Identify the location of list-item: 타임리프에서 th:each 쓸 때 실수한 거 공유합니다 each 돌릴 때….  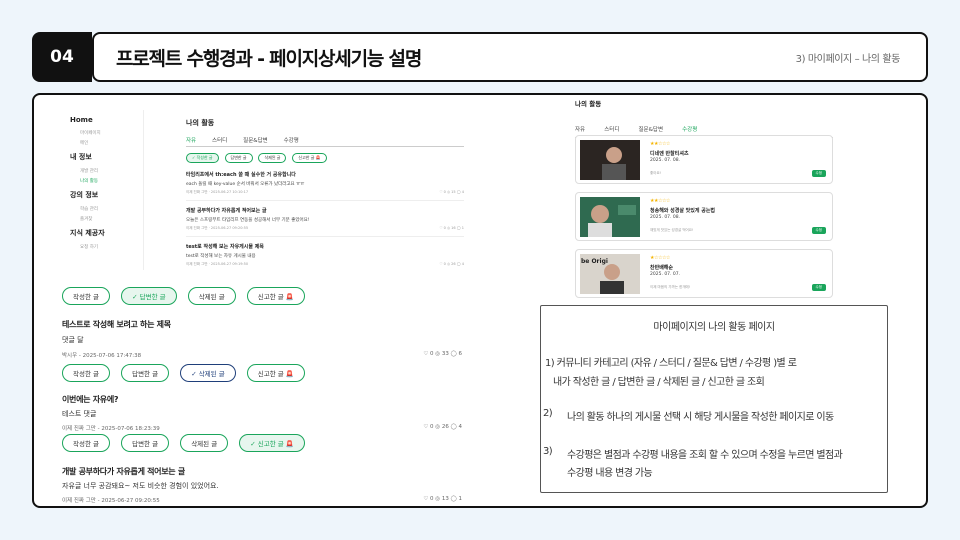
(325, 183).